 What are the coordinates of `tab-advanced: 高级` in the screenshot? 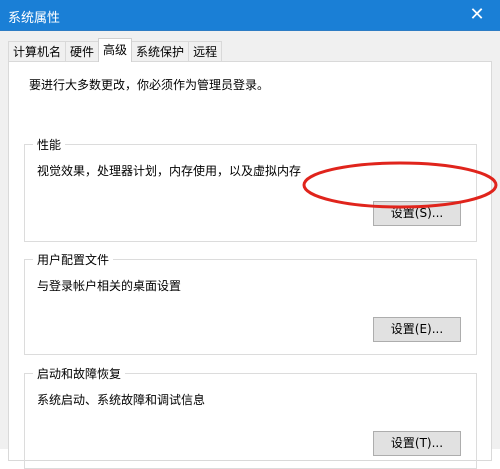 It's located at (115, 50).